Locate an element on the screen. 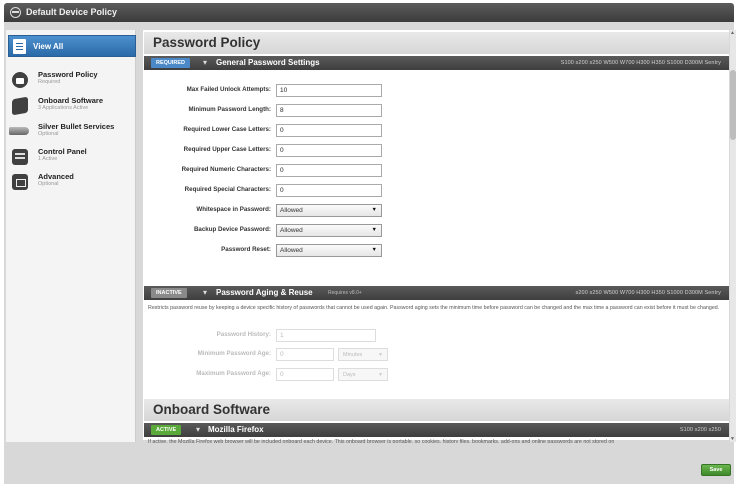  field-row: Backup Device Password: Allowed ▼ is located at coordinates (270, 230).